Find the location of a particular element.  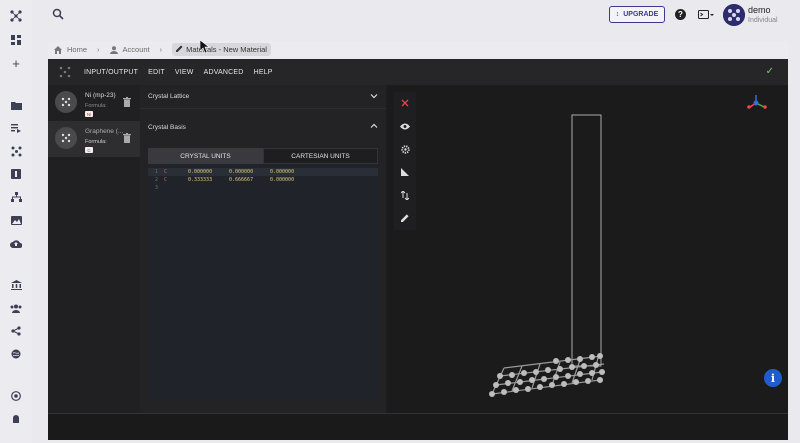

line-number: 3 is located at coordinates (156, 188).